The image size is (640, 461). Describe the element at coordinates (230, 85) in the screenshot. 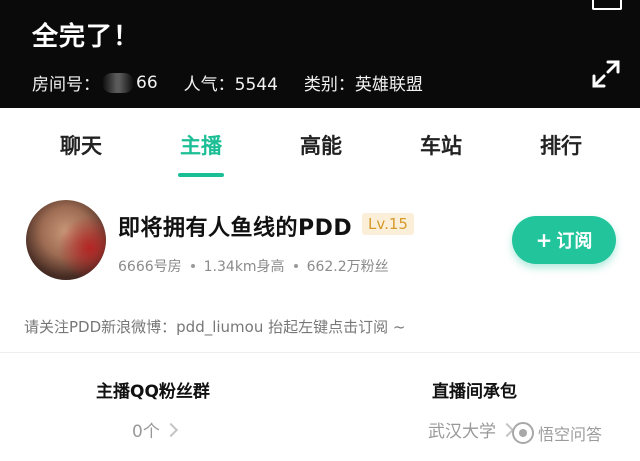

I see `popularity-count: 人气：5544` at that location.